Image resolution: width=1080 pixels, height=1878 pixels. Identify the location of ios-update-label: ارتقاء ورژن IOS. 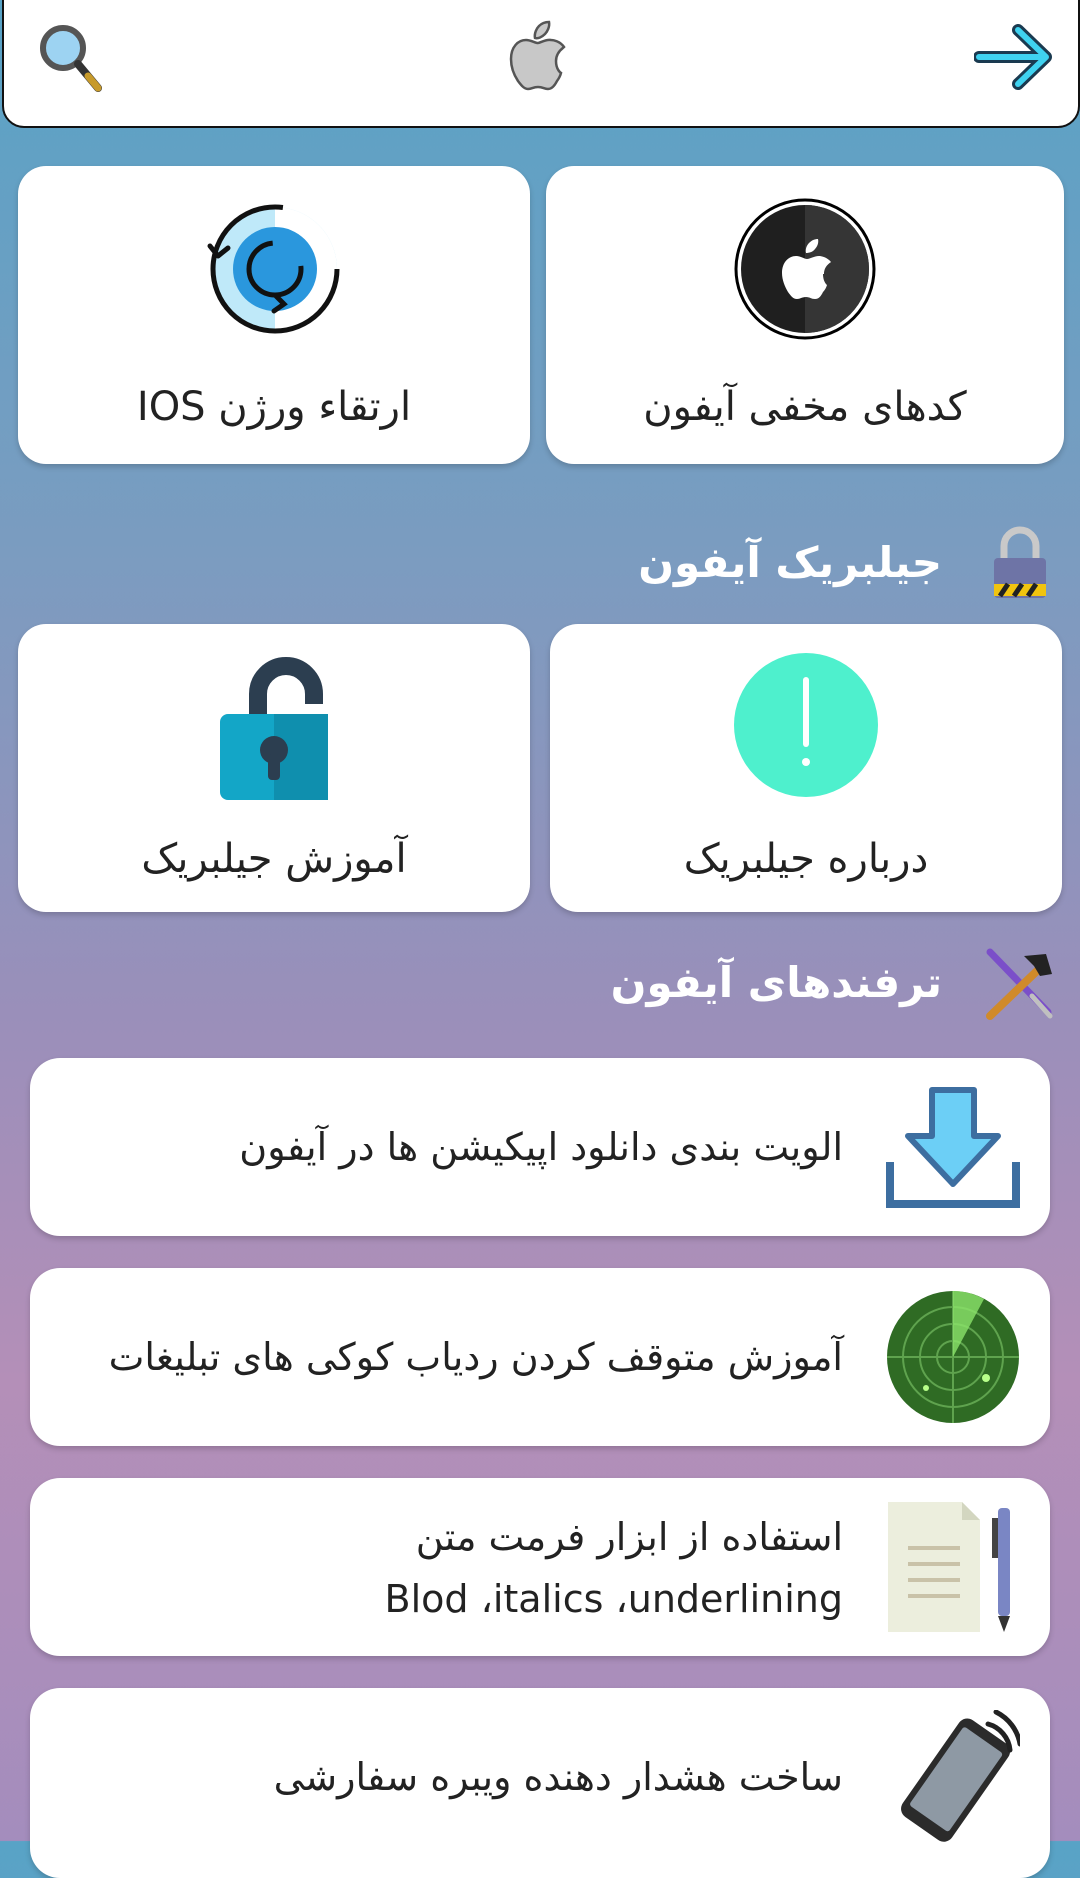
(274, 407).